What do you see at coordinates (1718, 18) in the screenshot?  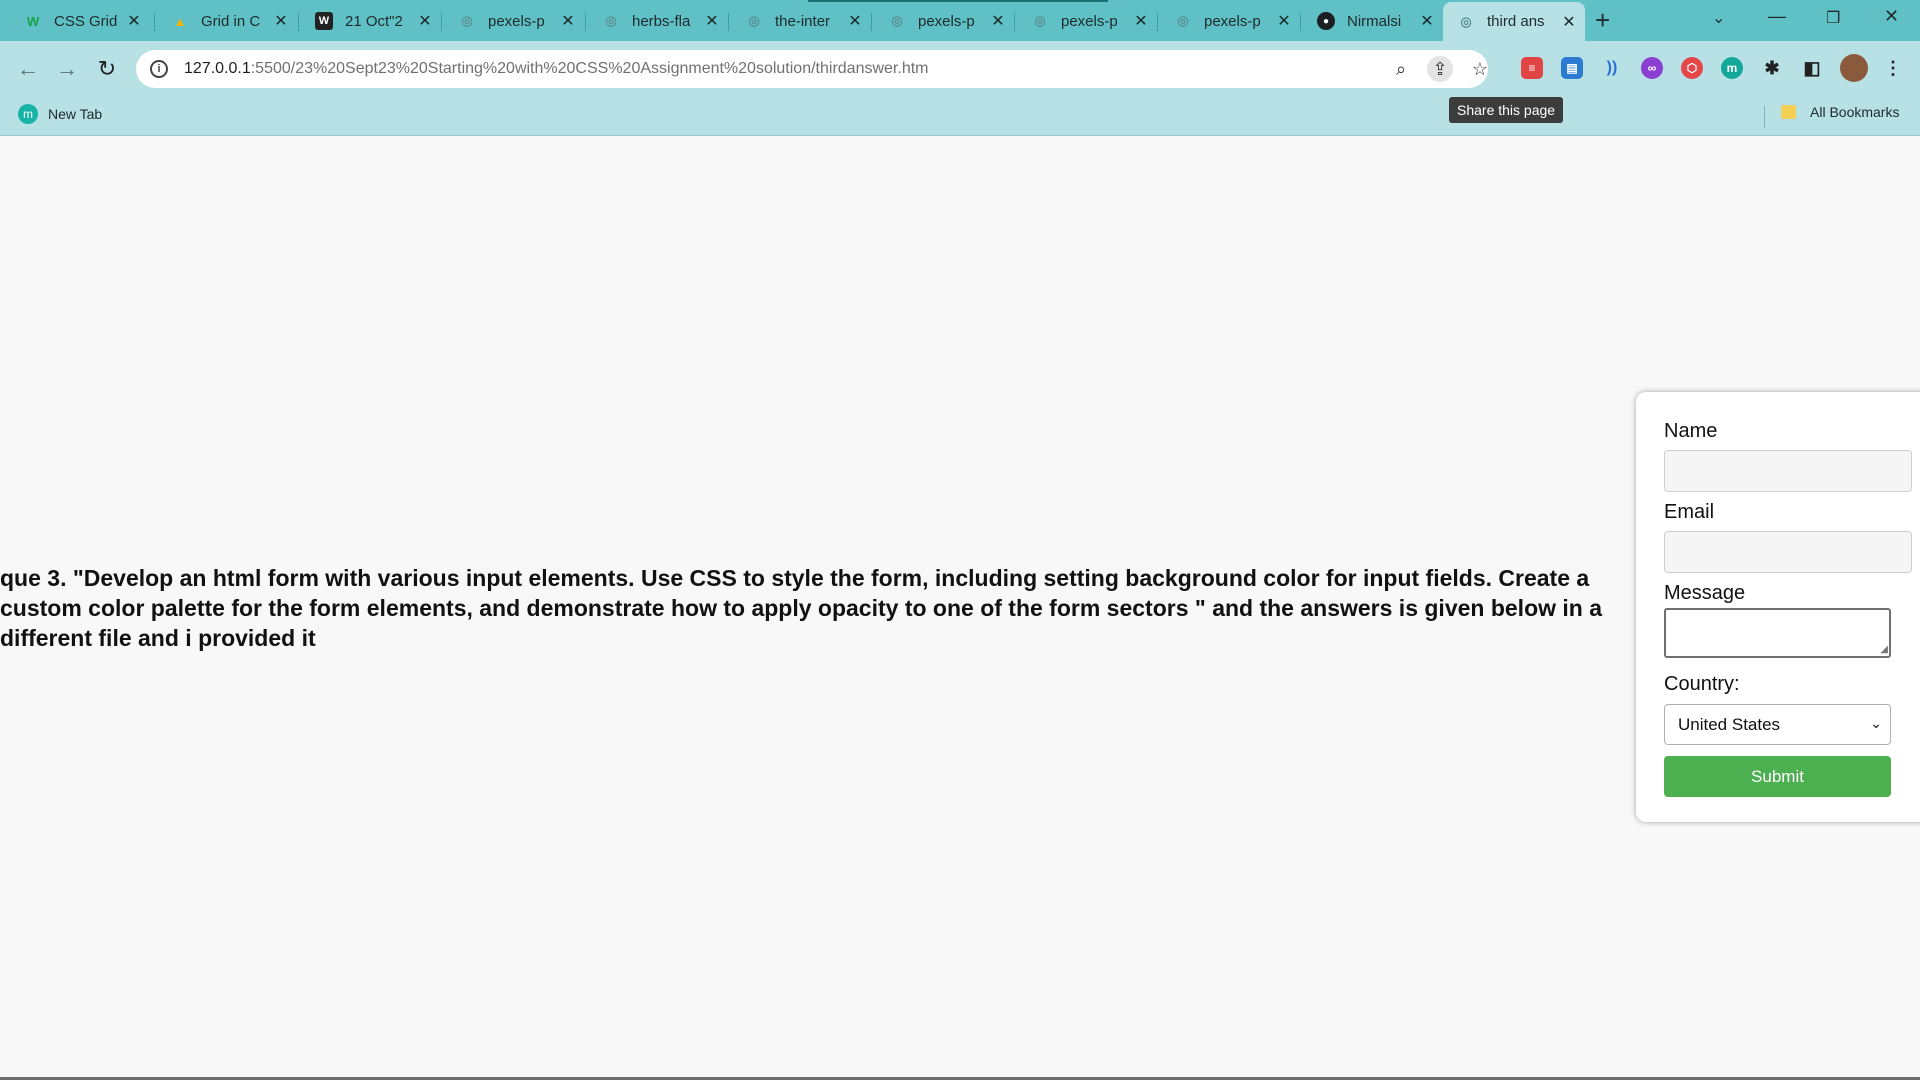 I see `tab-search-icon: ⌄` at bounding box center [1718, 18].